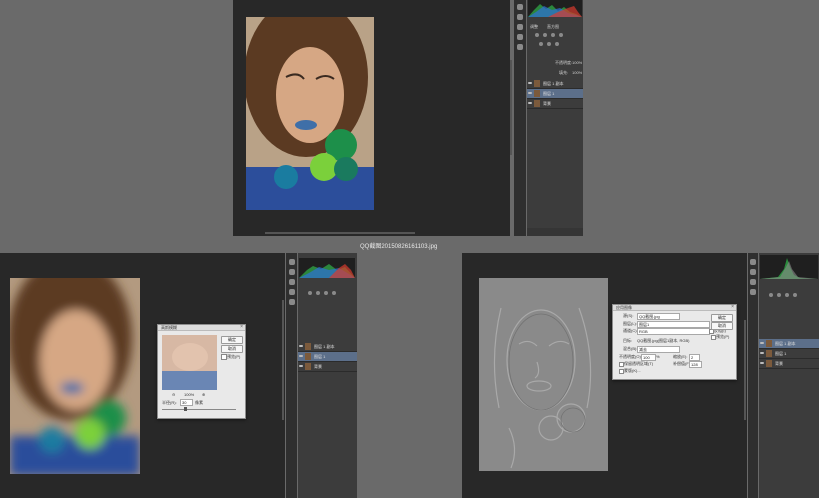 The width and height of the screenshot is (819, 498). What do you see at coordinates (549, 93) in the screenshot?
I see `layer-name: 图层 1` at bounding box center [549, 93].